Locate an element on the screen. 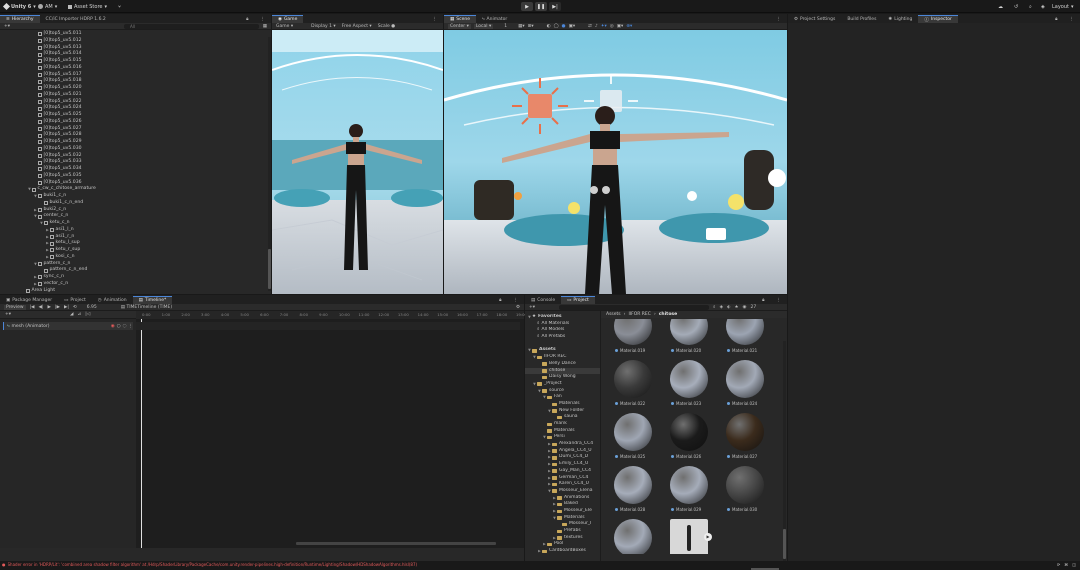 This screenshot has width=1080, height=570. favorite-icon: ★ is located at coordinates (737, 307).